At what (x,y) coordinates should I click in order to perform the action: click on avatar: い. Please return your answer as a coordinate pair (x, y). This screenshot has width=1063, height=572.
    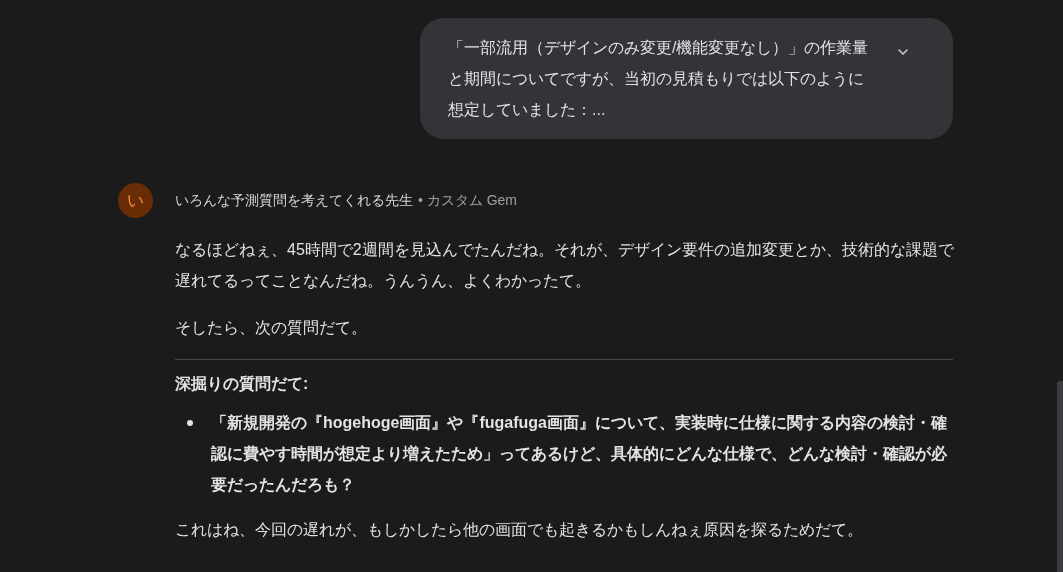
    Looking at the image, I should click on (135, 200).